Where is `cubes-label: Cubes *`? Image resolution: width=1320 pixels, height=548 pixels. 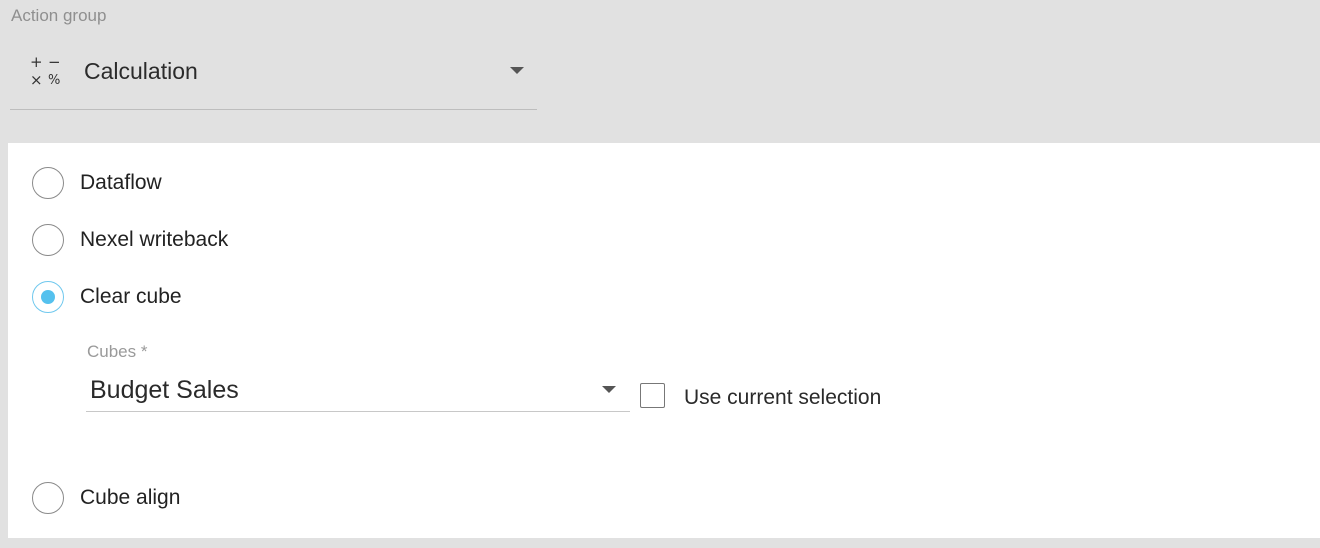 cubes-label: Cubes * is located at coordinates (117, 351).